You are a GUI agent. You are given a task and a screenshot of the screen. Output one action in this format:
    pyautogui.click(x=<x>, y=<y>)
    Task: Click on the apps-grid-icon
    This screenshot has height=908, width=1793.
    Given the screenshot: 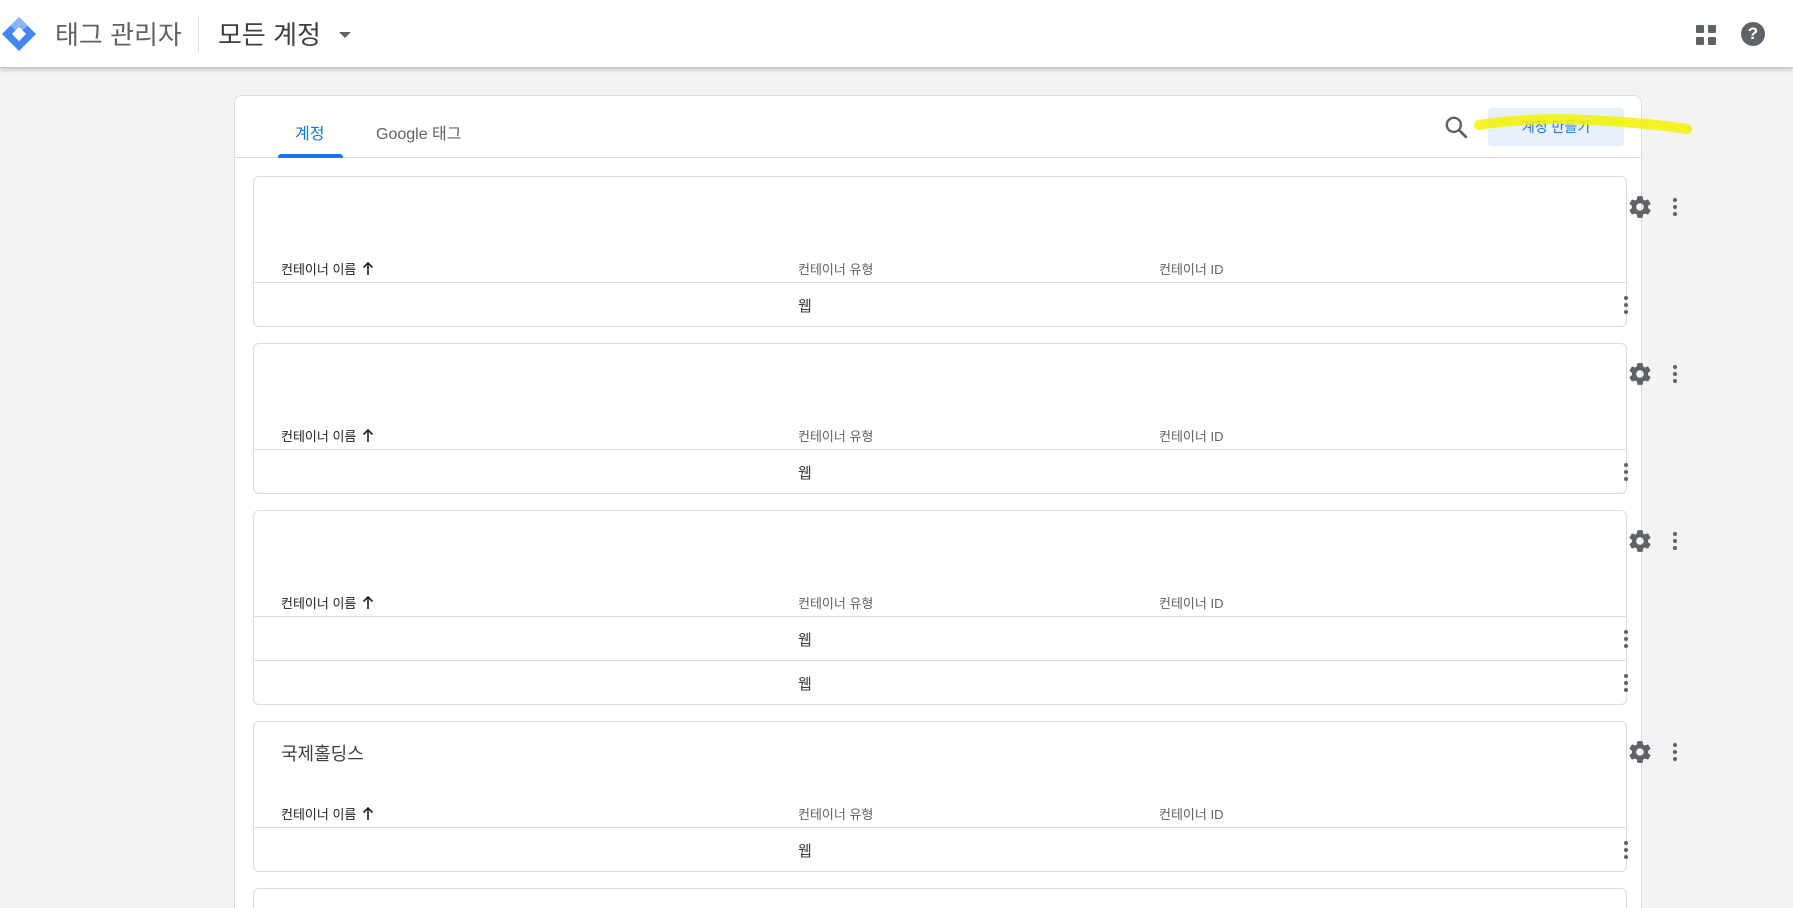 What is the action you would take?
    pyautogui.click(x=1706, y=35)
    